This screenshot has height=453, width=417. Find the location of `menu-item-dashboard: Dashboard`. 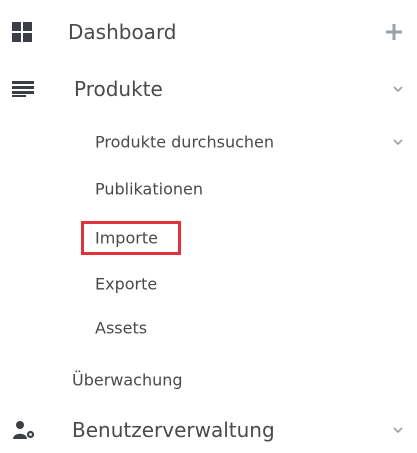

menu-item-dashboard: Dashboard is located at coordinates (208, 32).